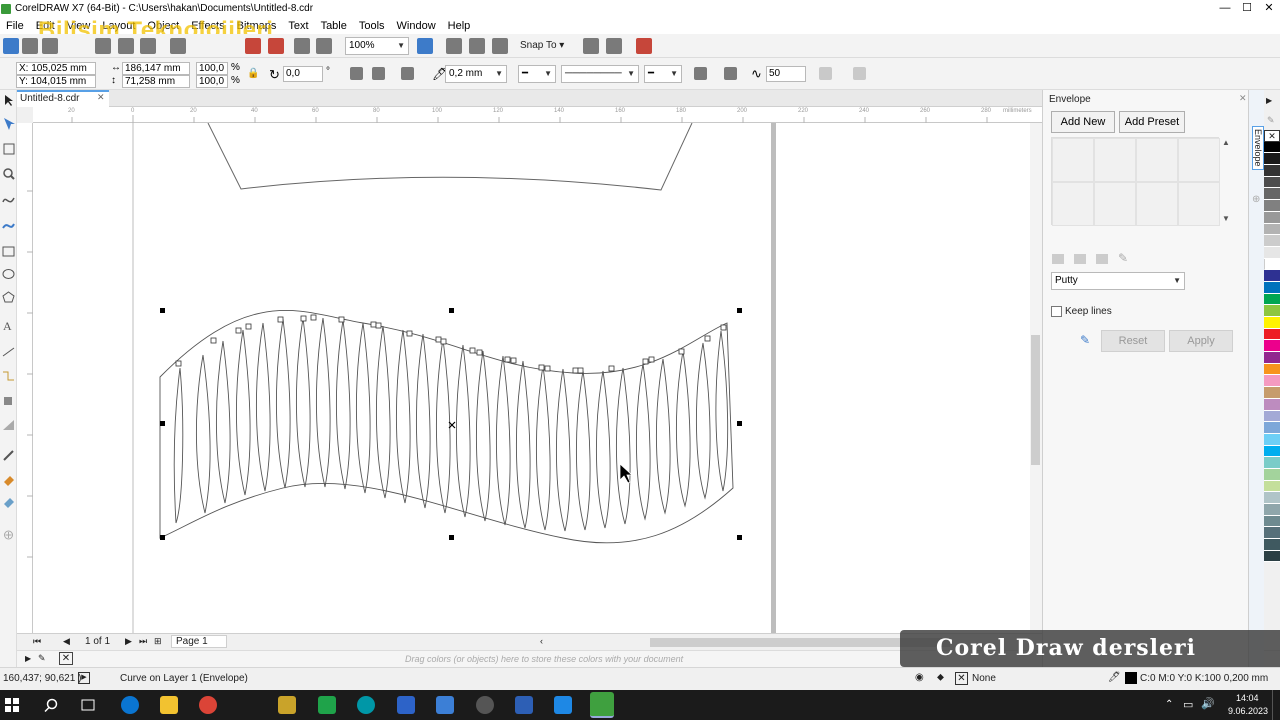 This screenshot has width=1280, height=720. What do you see at coordinates (1085, 340) in the screenshot?
I see `eyedropper-icon: ✎` at bounding box center [1085, 340].